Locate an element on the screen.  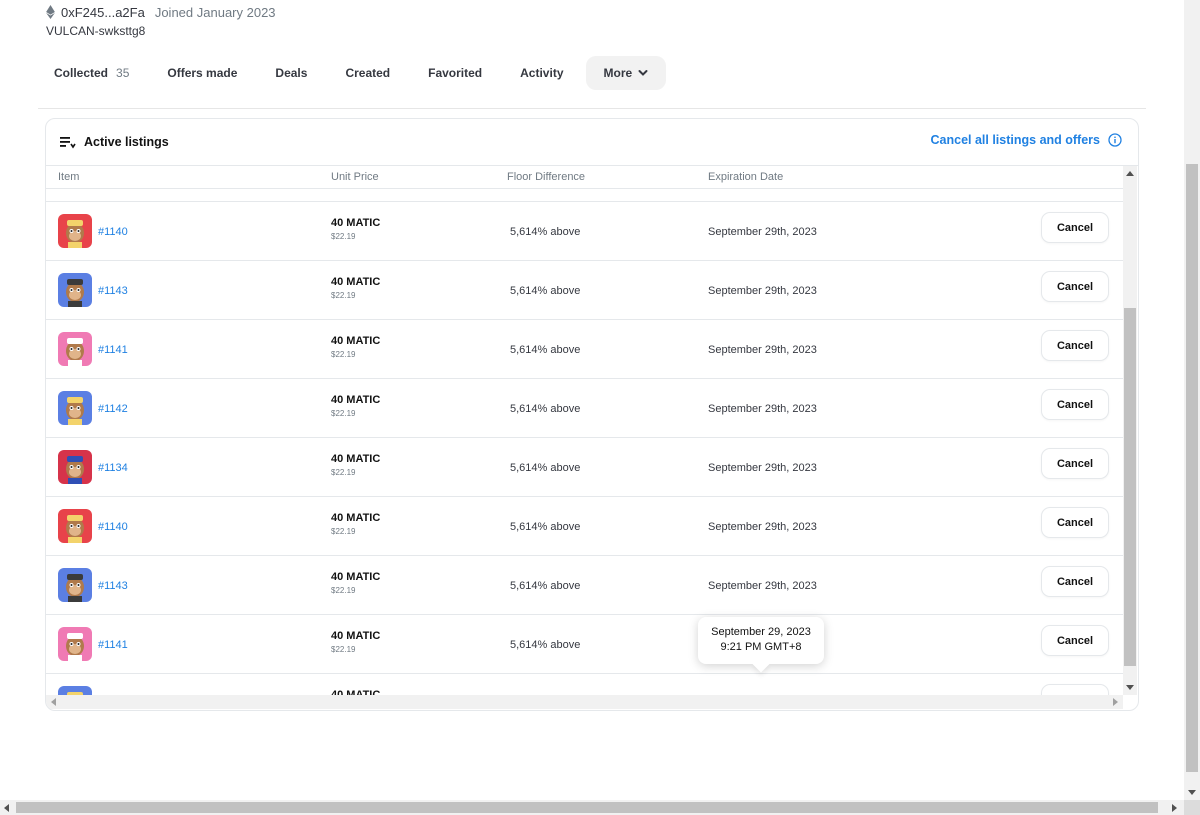
table-vertical-scrollbar is located at coordinates (1130, 430).